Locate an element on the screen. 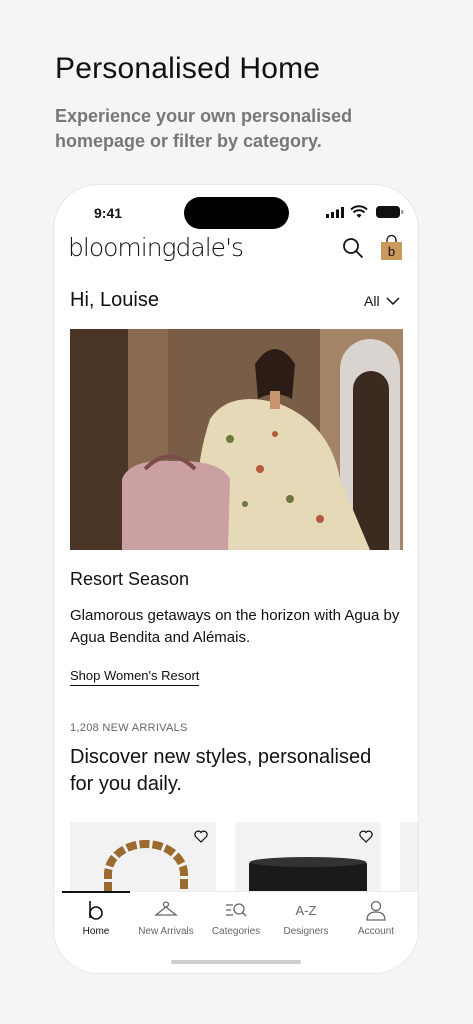 The image size is (473, 1024). tab-account: Account is located at coordinates (376, 917).